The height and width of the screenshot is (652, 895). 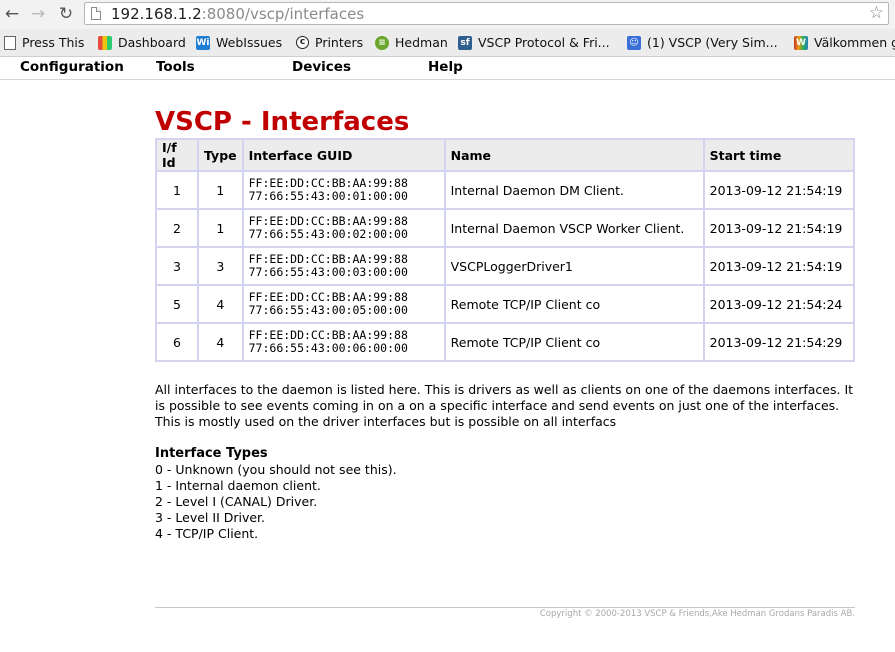 What do you see at coordinates (329, 42) in the screenshot?
I see `bookmark-printers: c Printers` at bounding box center [329, 42].